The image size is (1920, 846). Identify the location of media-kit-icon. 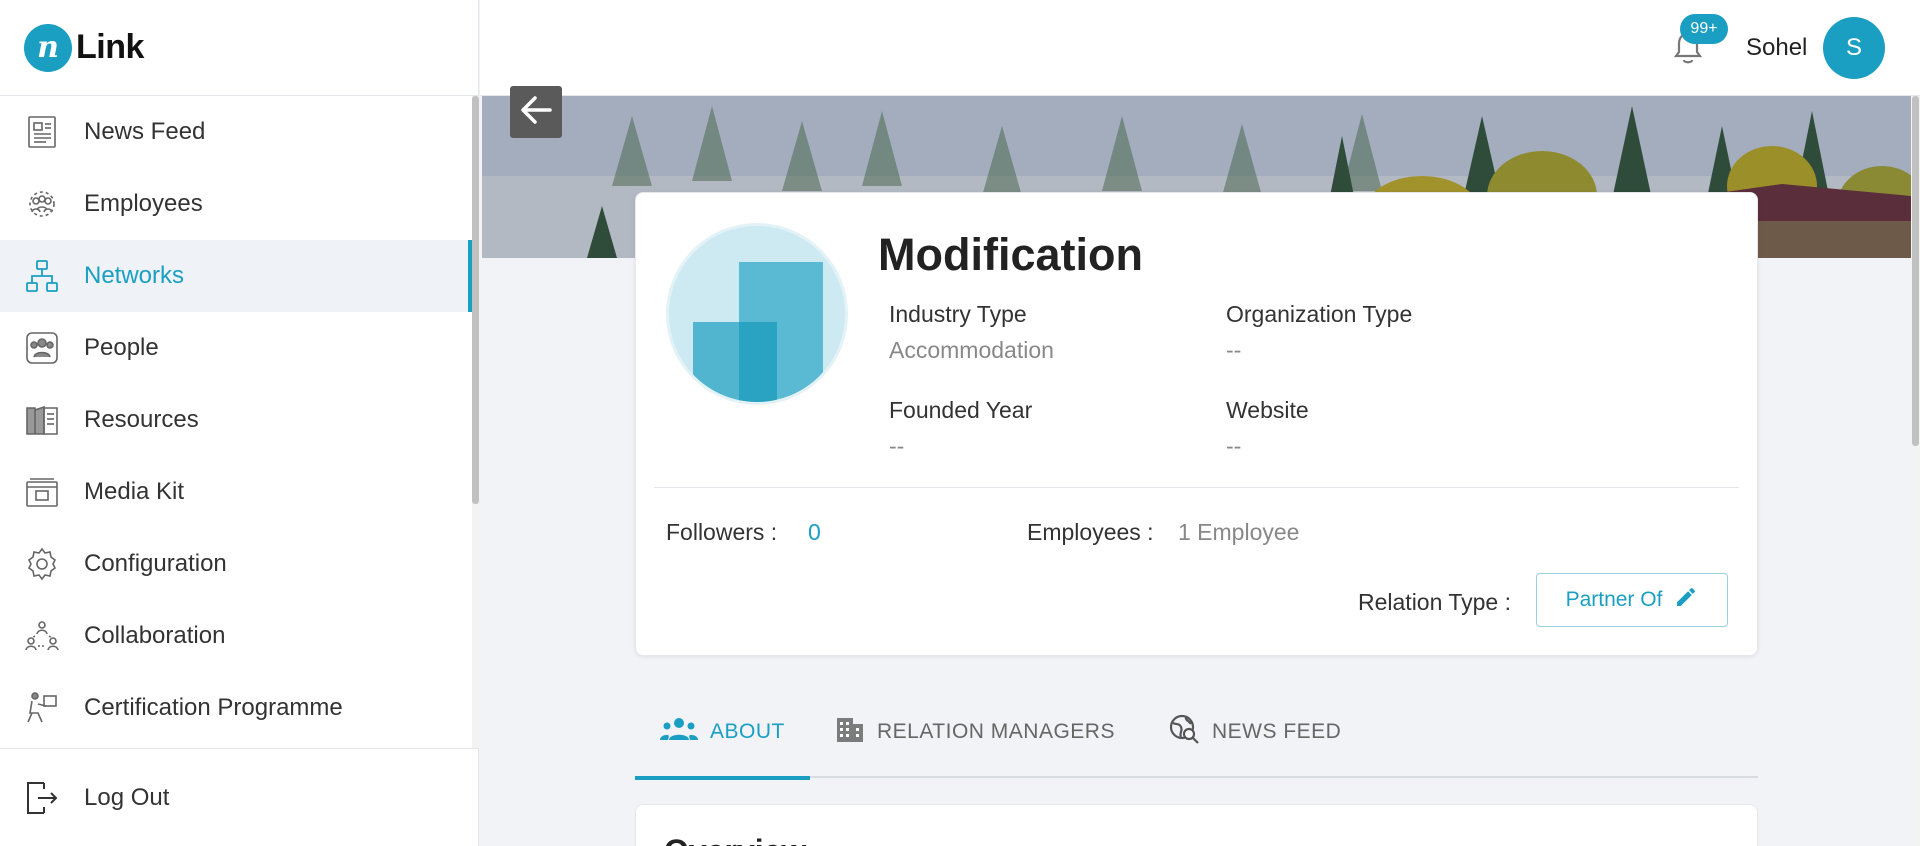
(42, 492).